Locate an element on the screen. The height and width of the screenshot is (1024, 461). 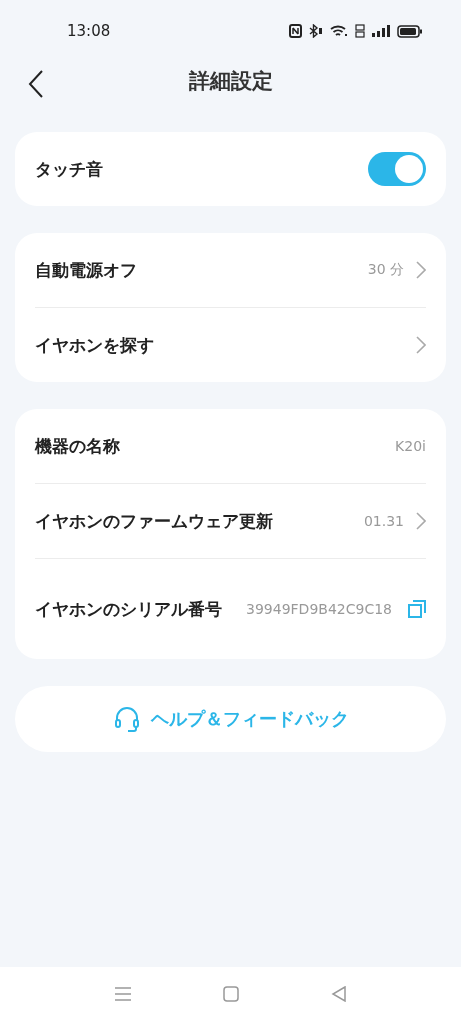
bluetooth-icon is located at coordinates (316, 31).